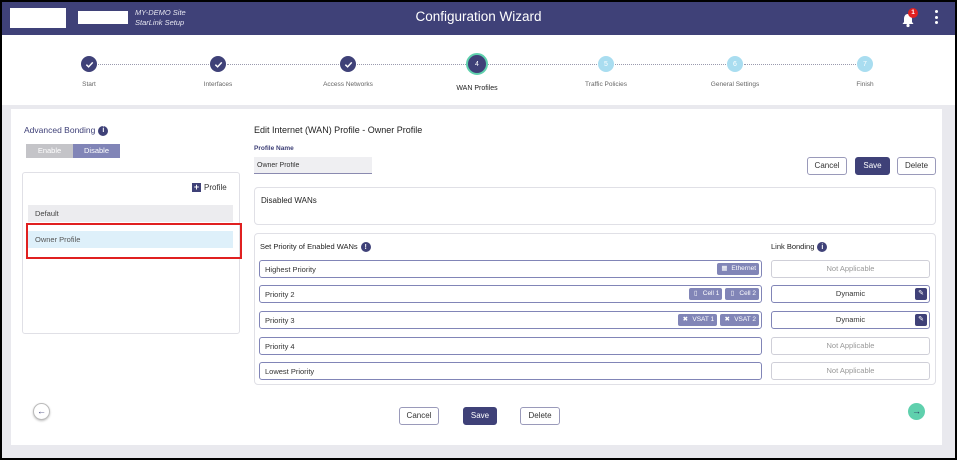 The width and height of the screenshot is (957, 460). I want to click on disabled-wans-box: Disabled WANs, so click(595, 206).